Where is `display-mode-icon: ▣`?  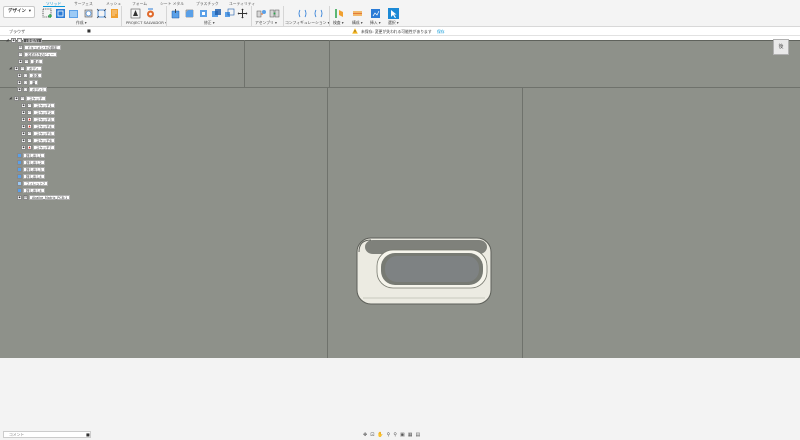 display-mode-icon: ▣ is located at coordinates (402, 435).